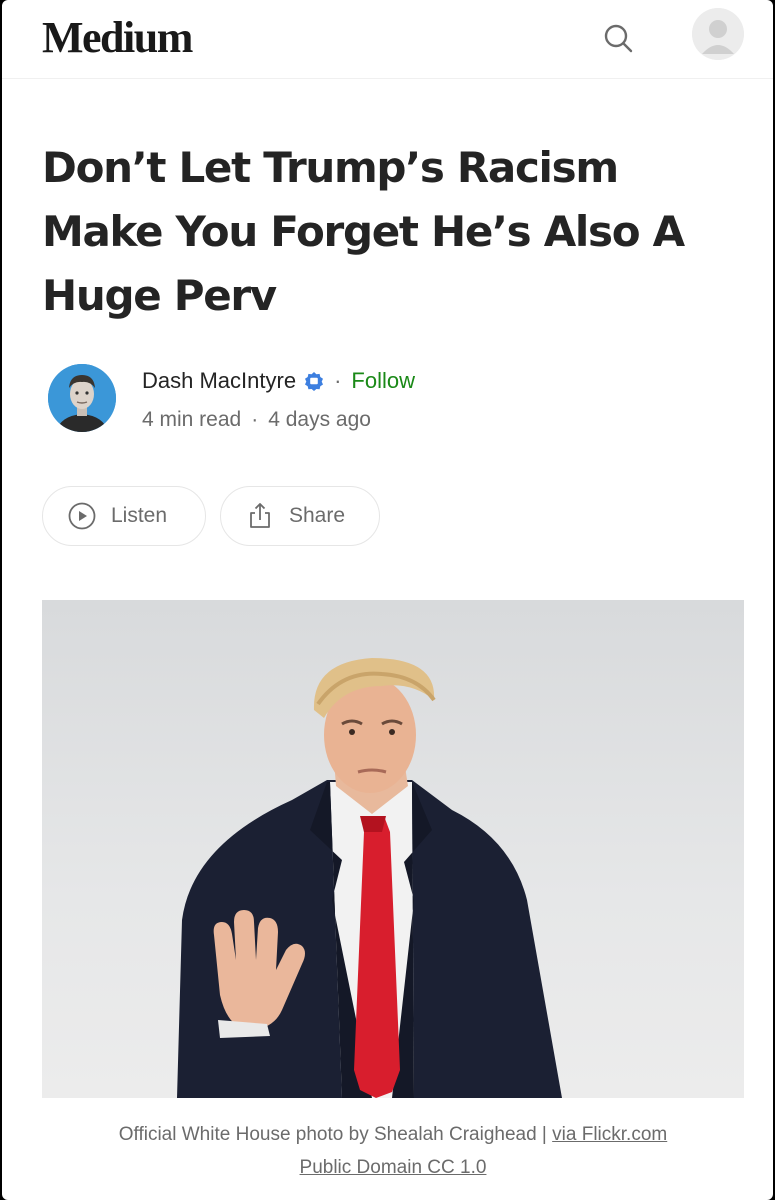 The width and height of the screenshot is (775, 1200). I want to click on share-button: Share, so click(300, 516).